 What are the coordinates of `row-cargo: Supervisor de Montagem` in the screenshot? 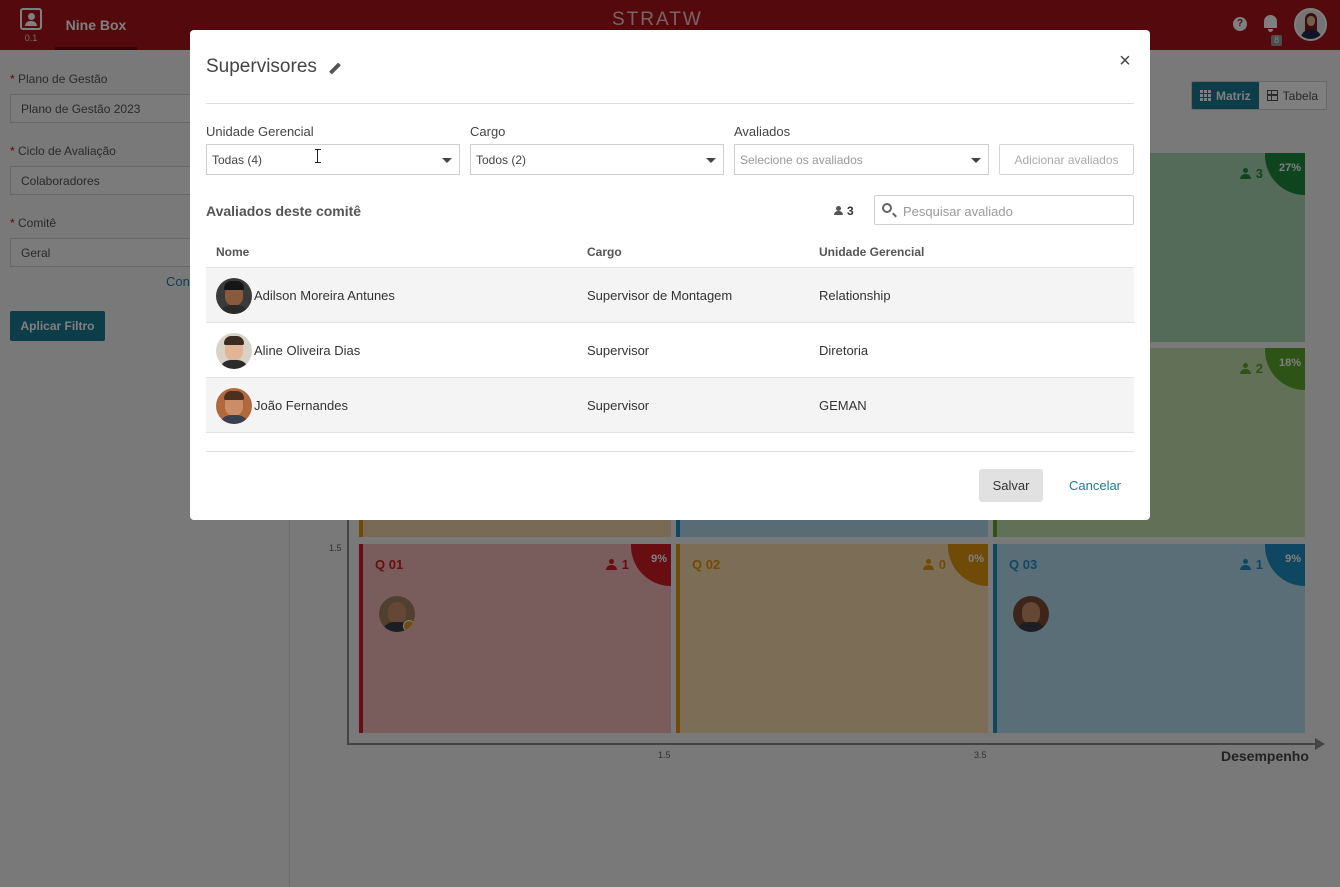 It's located at (660, 295).